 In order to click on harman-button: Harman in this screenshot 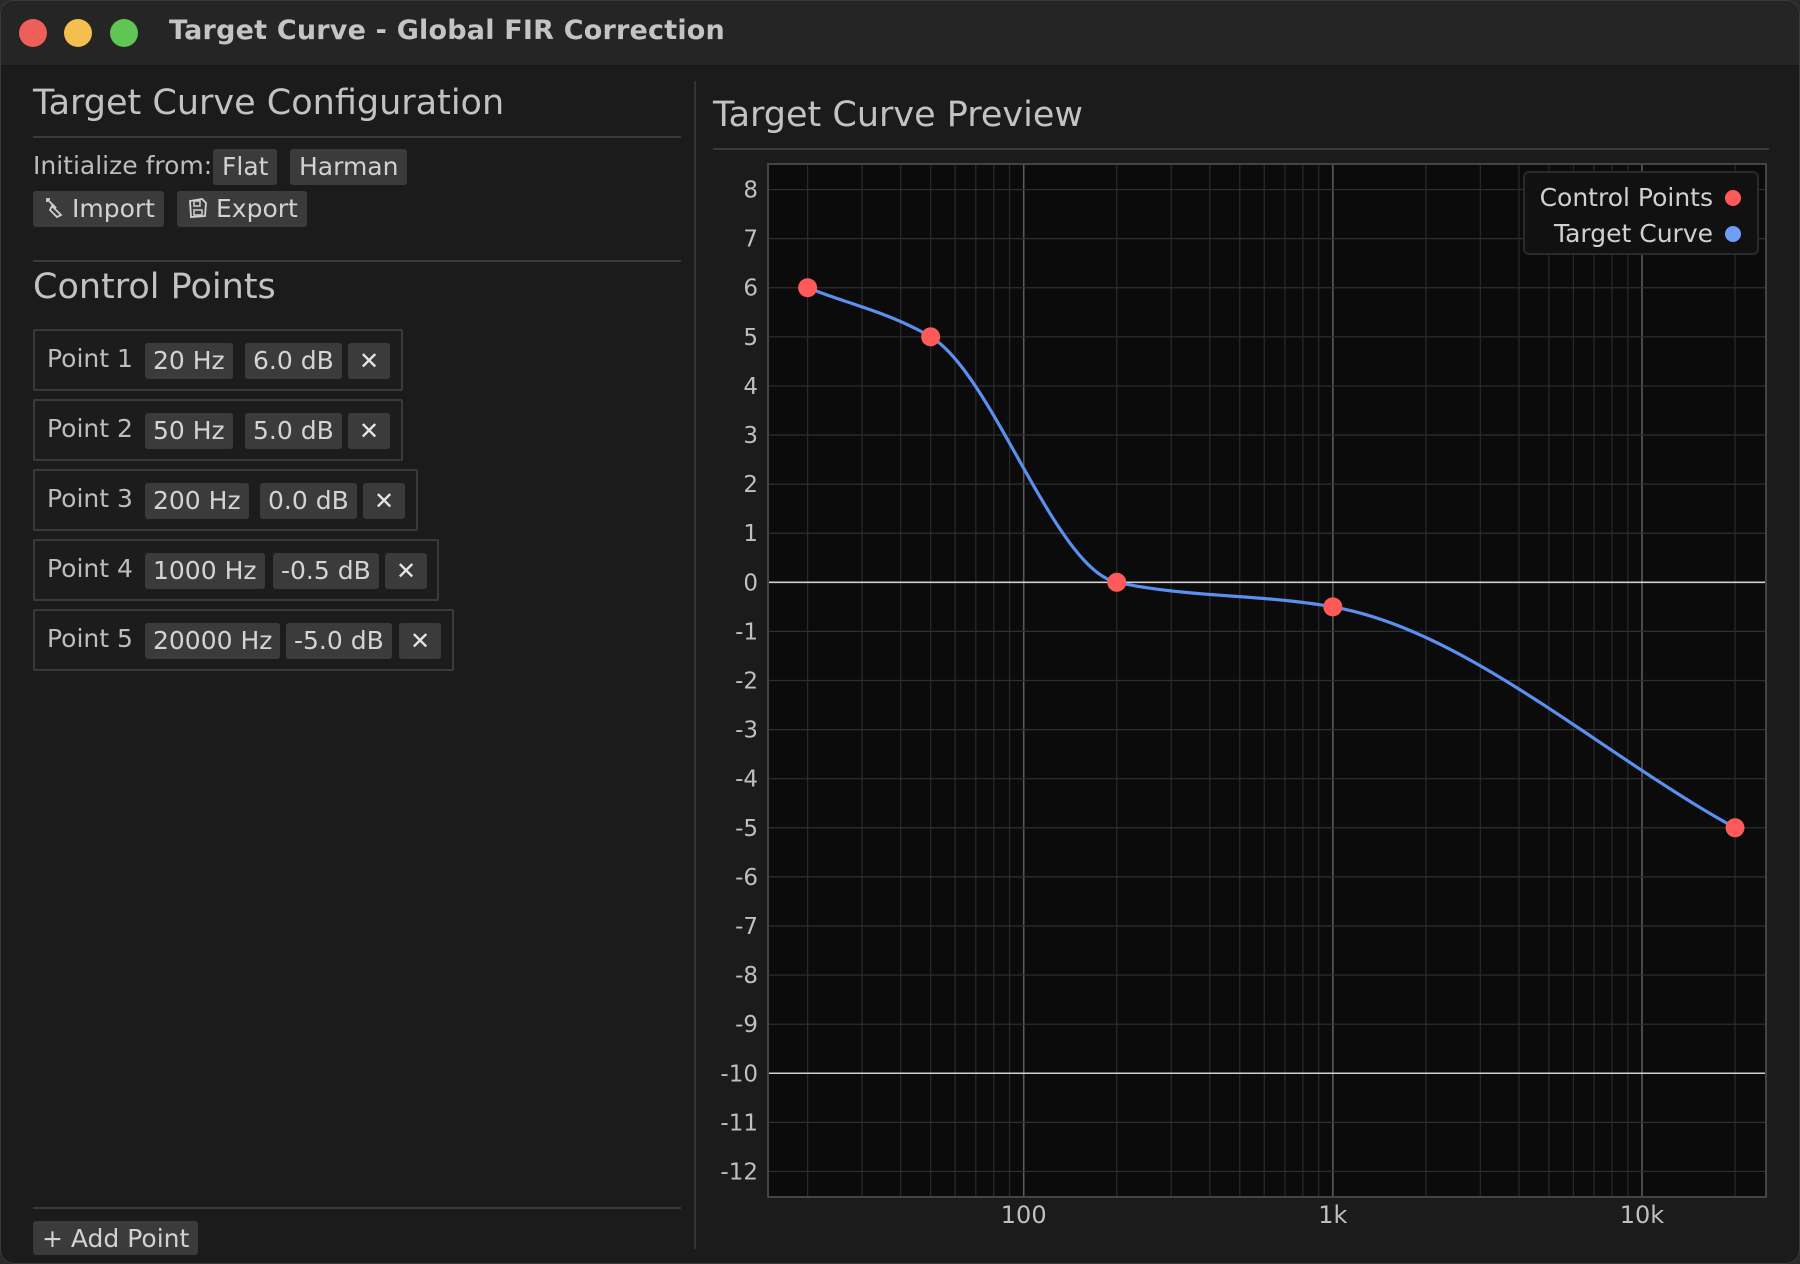, I will do `click(349, 167)`.